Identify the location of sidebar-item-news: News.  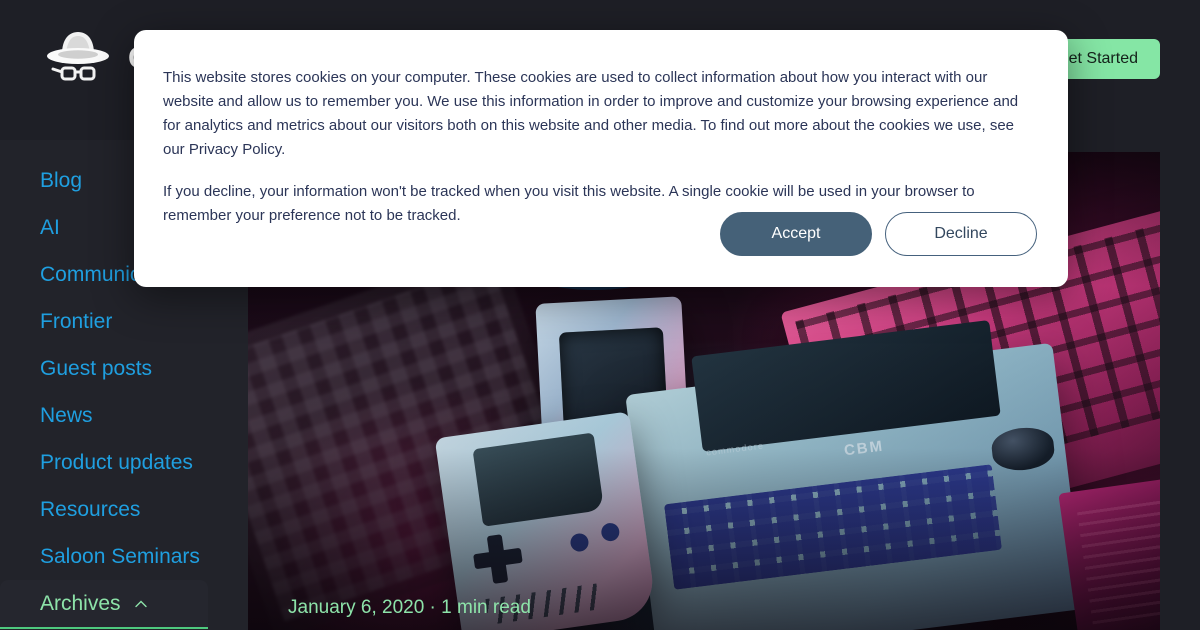
(124, 415).